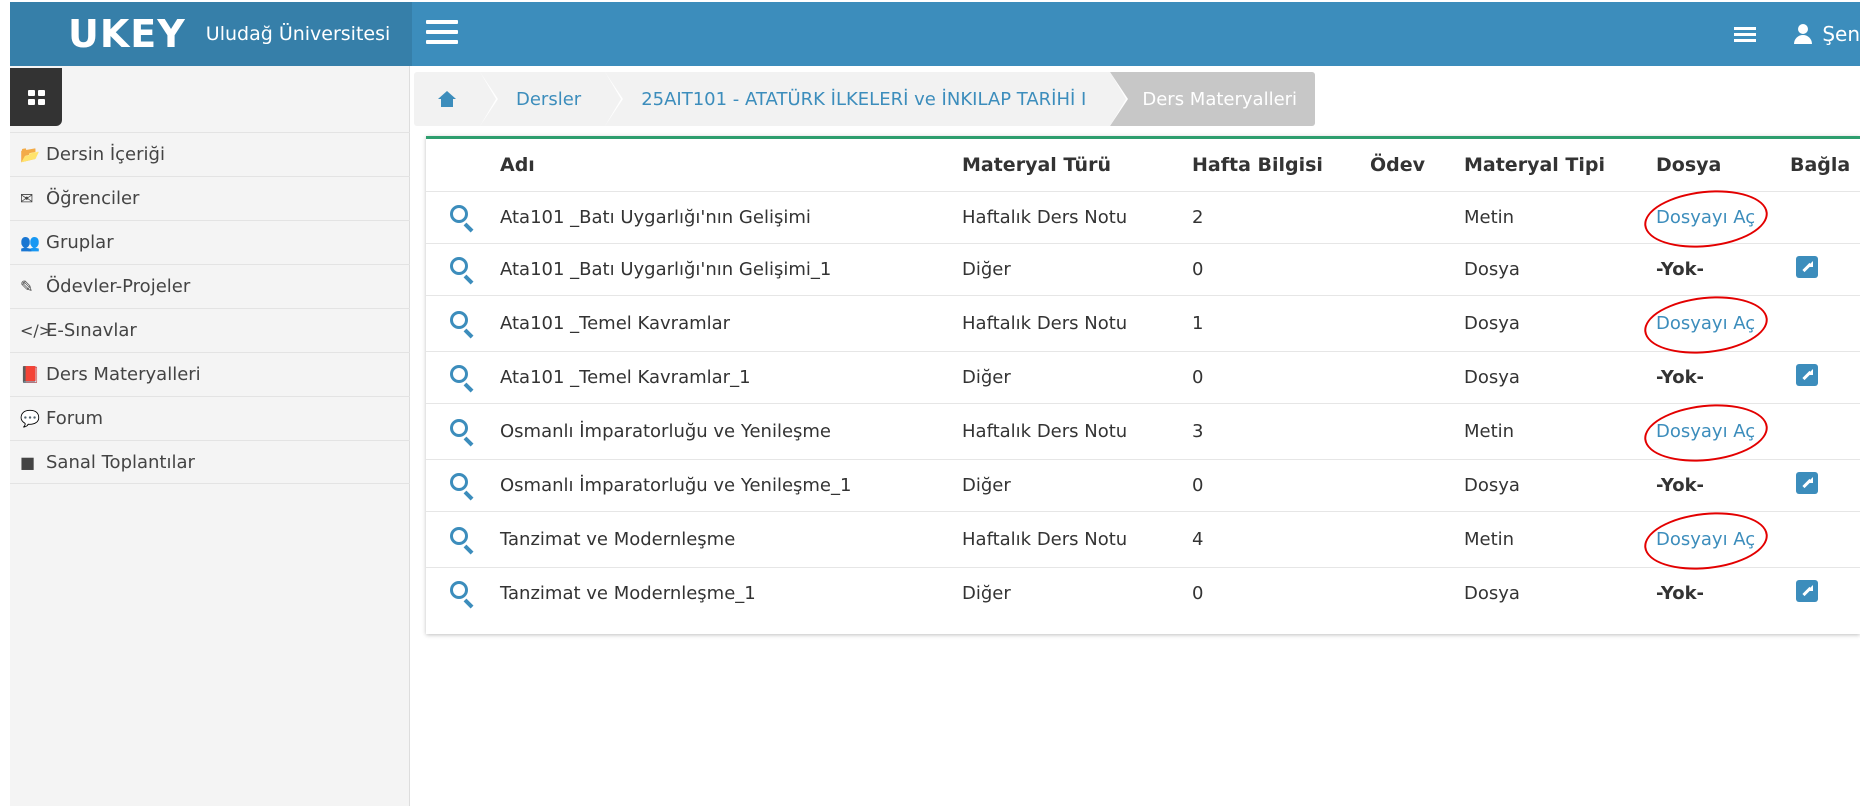 The height and width of the screenshot is (806, 1860). Describe the element at coordinates (731, 216) in the screenshot. I see `row-name: Ata101 _Batı Uygarlığı'nın Gelişimi` at that location.